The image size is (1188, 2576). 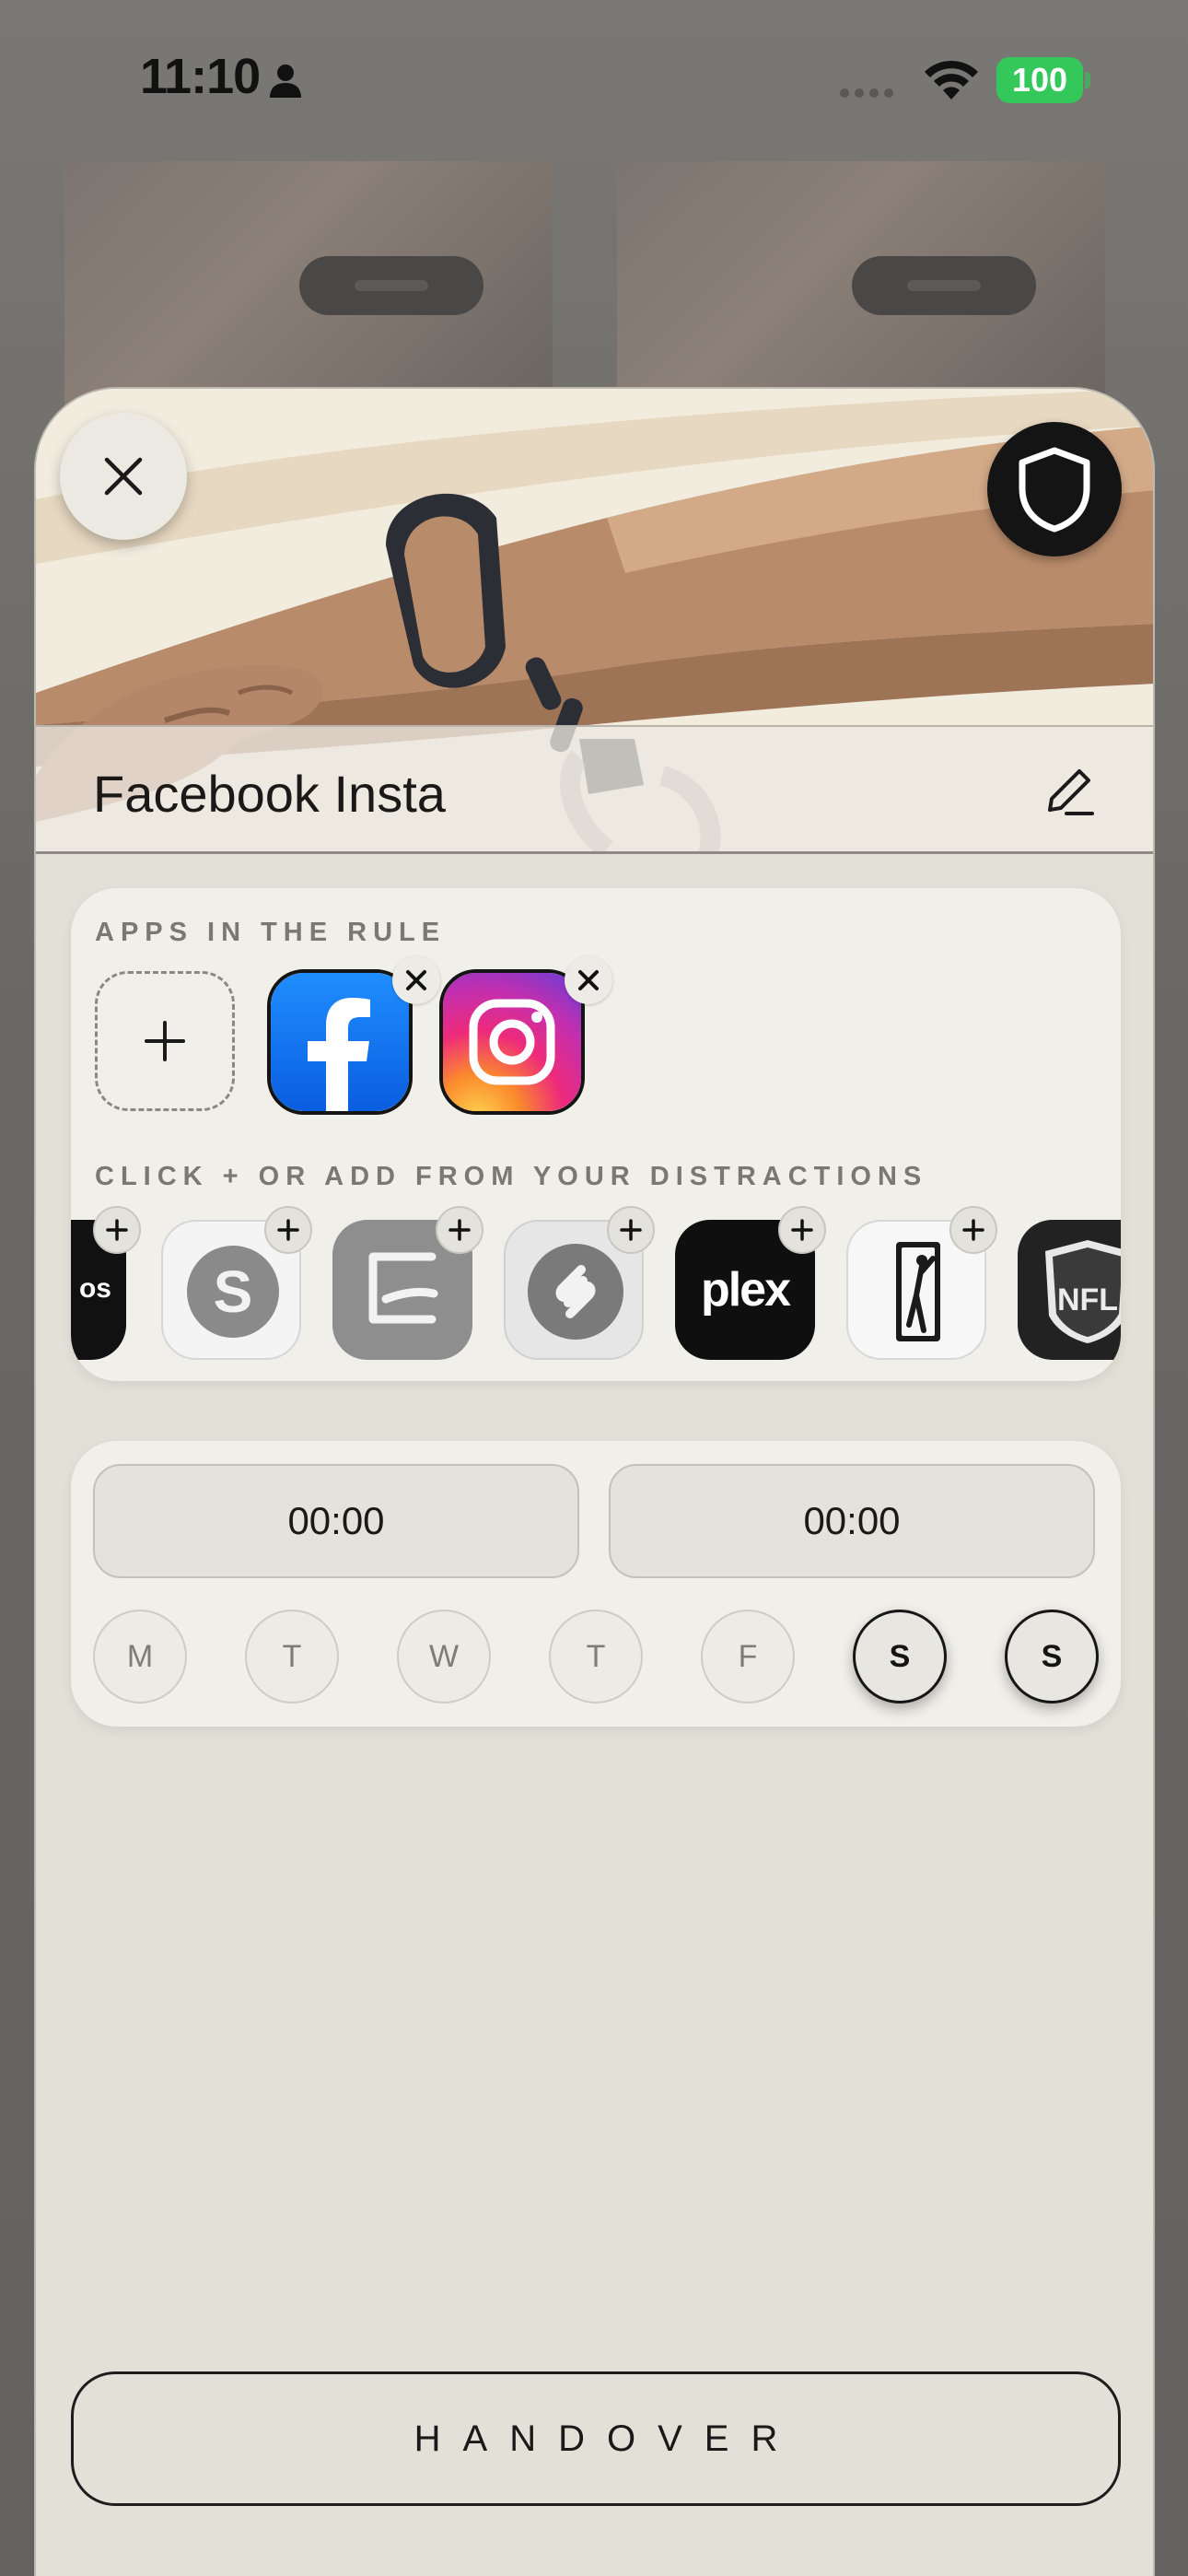 I want to click on status-time: 11:10, so click(x=201, y=76).